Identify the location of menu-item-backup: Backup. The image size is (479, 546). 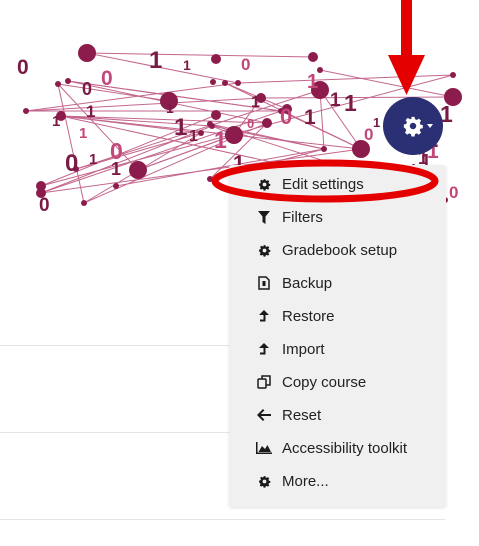
(337, 283).